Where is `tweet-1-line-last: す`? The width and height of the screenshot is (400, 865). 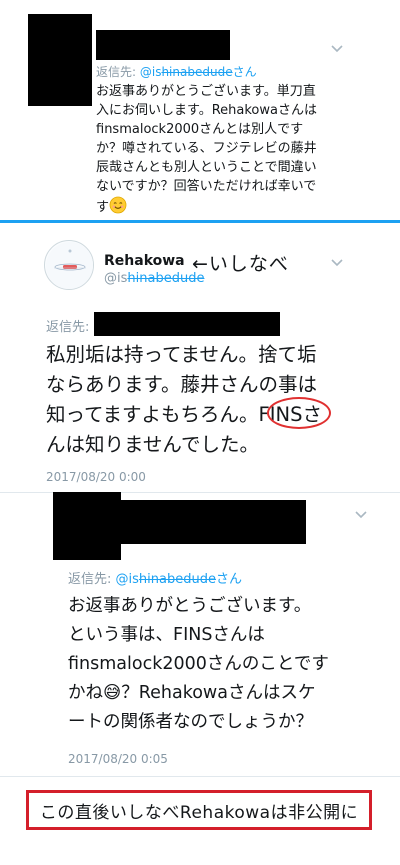 tweet-1-line-last: す is located at coordinates (242, 206).